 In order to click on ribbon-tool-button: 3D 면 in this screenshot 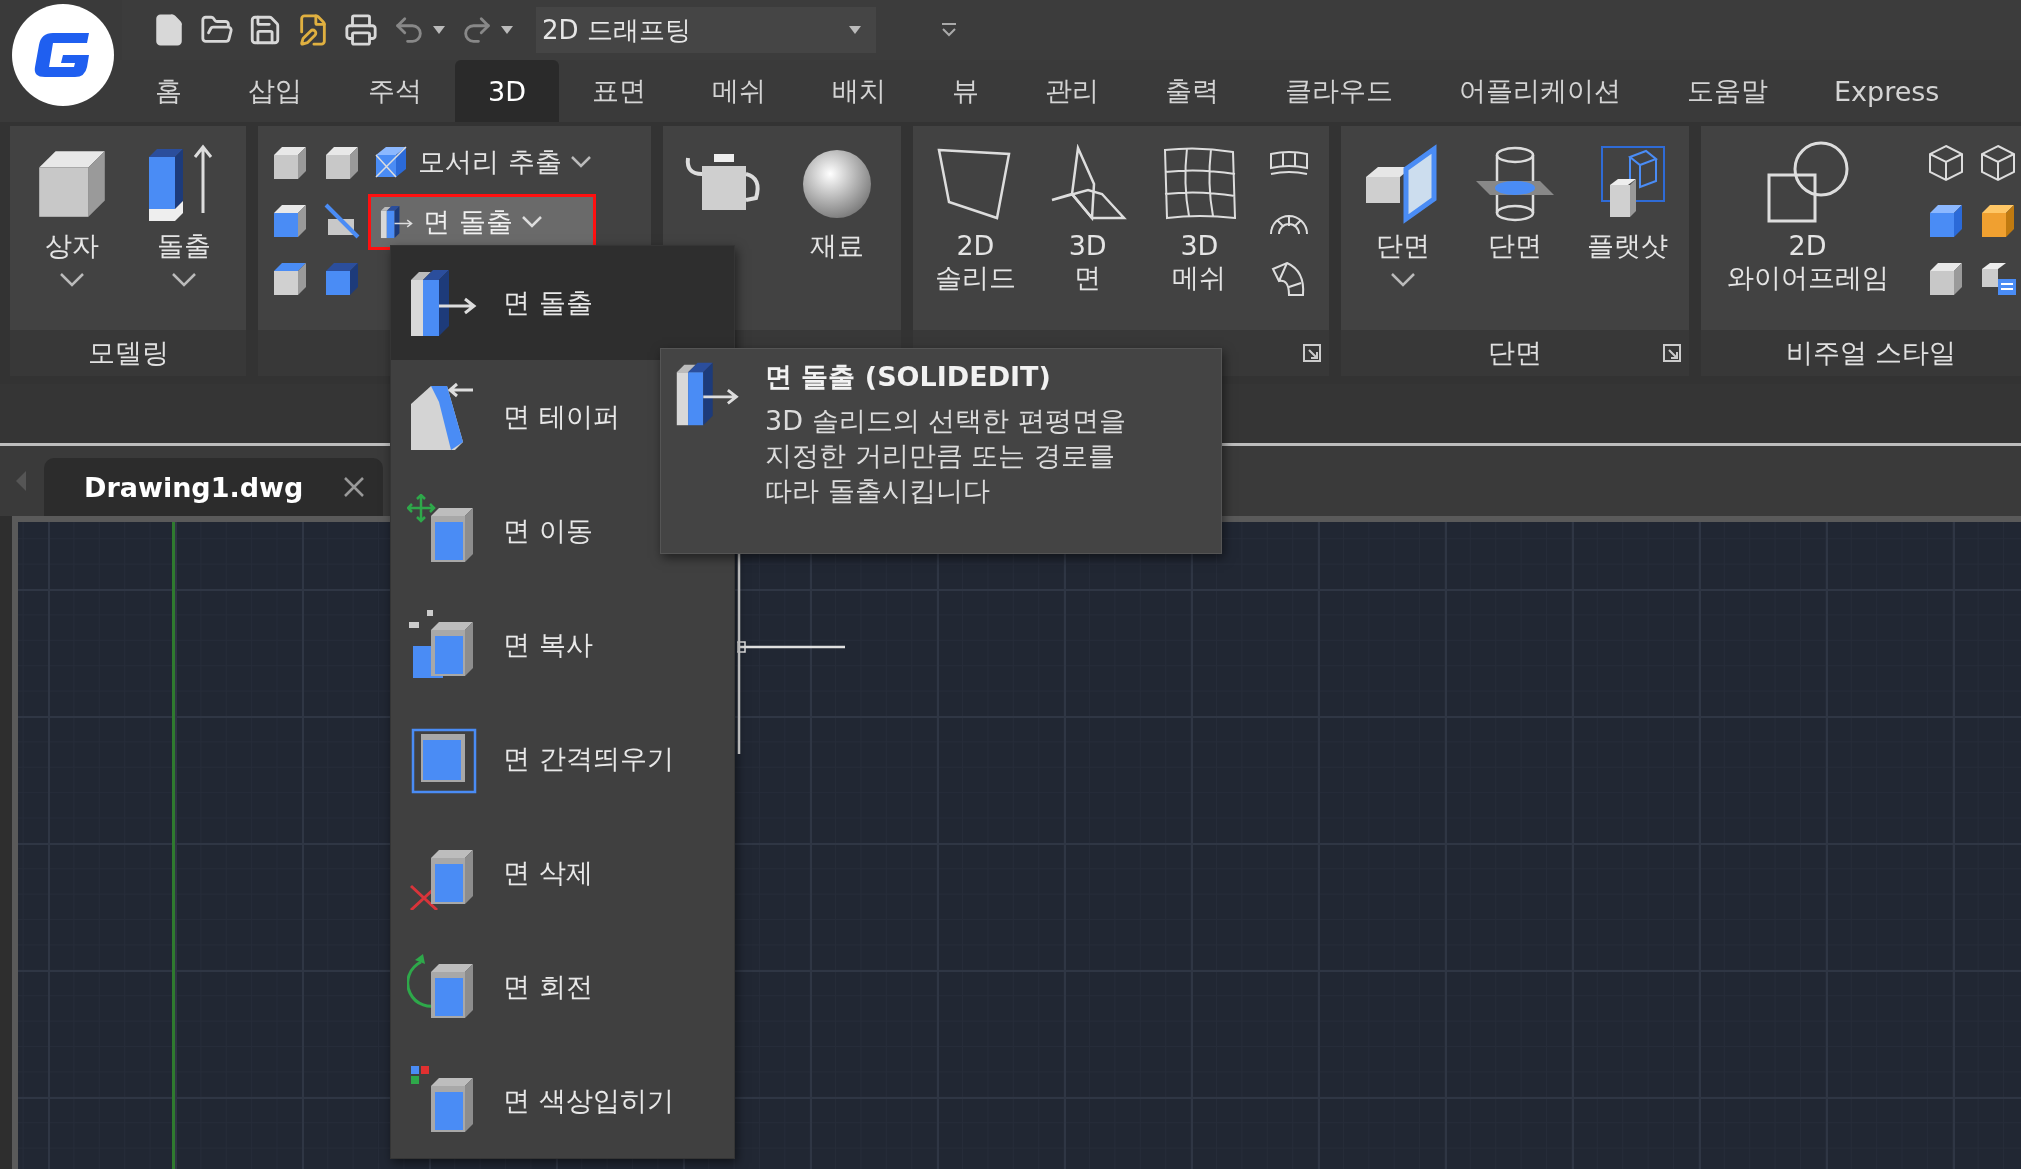, I will do `click(1087, 216)`.